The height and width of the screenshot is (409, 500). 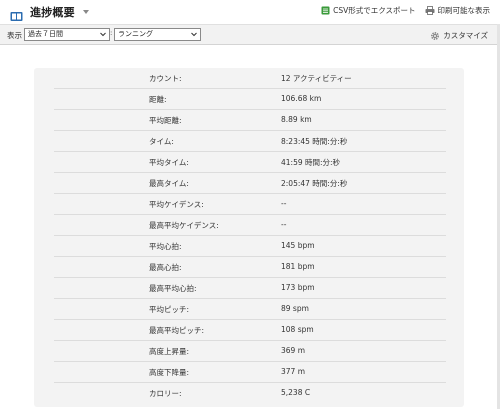 I want to click on stat-row-avg-hr: 平均心拍: 145 bpm, so click(x=250, y=246).